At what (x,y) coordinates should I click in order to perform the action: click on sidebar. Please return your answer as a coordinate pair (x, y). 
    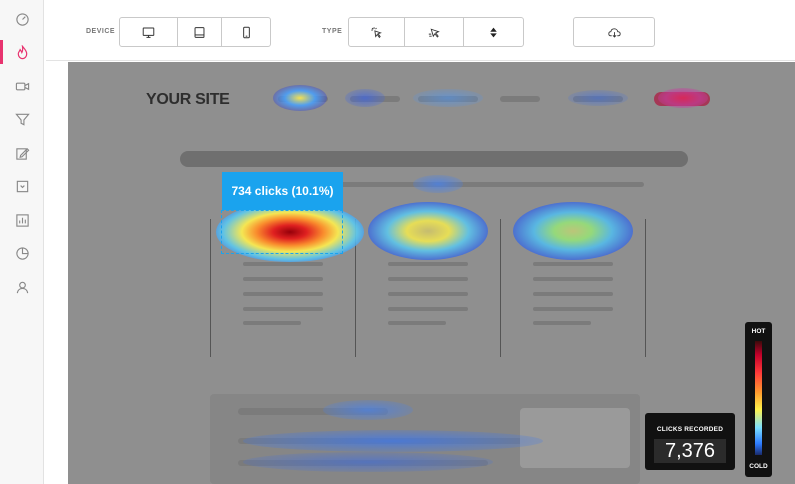
    Looking at the image, I should click on (22, 242).